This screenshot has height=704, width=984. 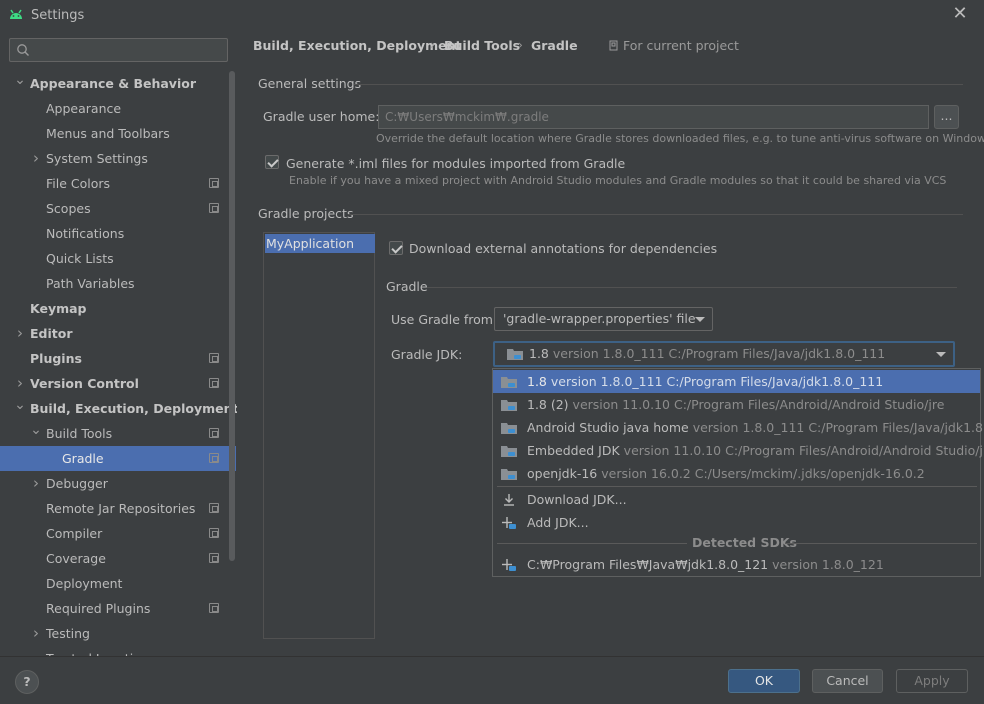 I want to click on tree-item-trusted-locations: Trusted Locations, so click(x=114, y=651).